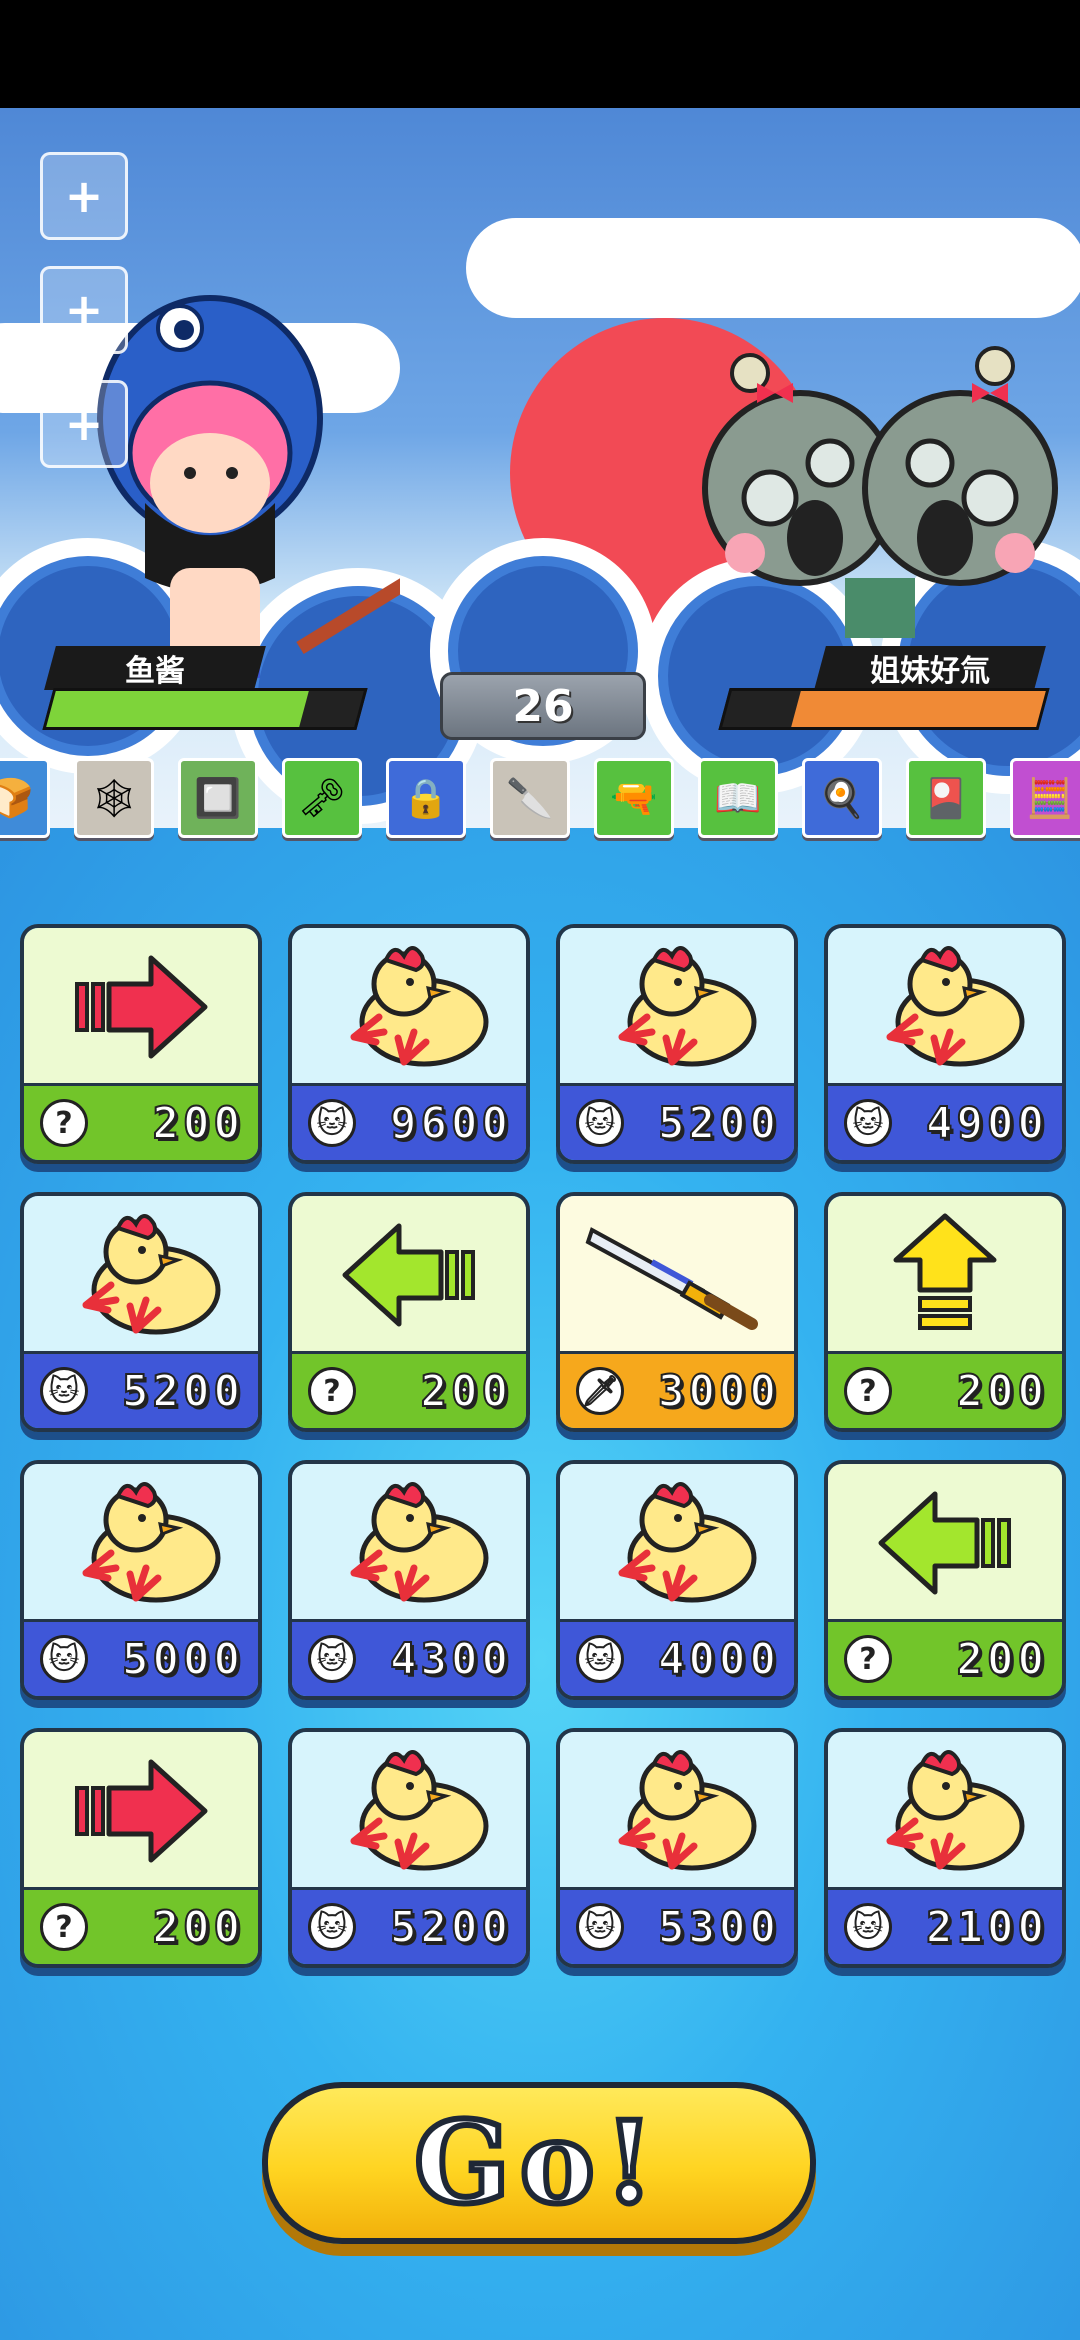 The height and width of the screenshot is (2340, 1080). What do you see at coordinates (738, 798) in the screenshot?
I see `book-icon: 📖` at bounding box center [738, 798].